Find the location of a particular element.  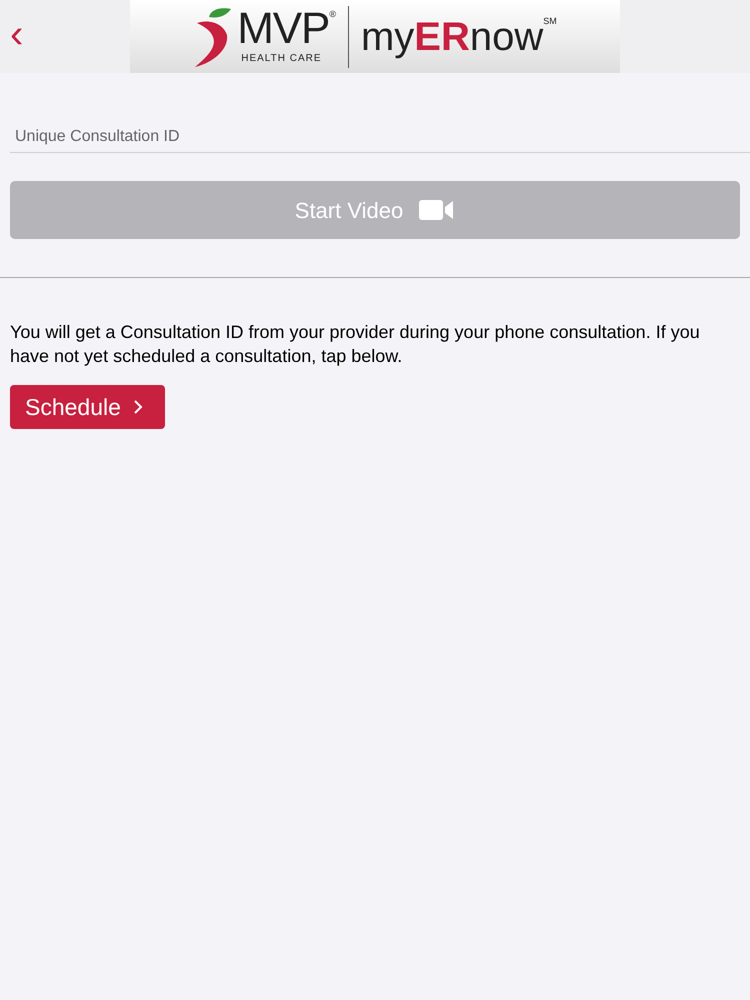

video-camera-icon is located at coordinates (437, 210).